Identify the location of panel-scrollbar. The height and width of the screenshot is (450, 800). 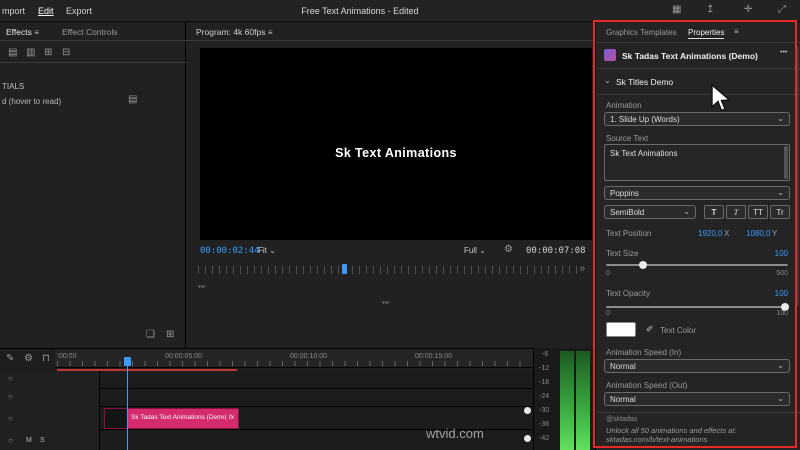
(797, 176).